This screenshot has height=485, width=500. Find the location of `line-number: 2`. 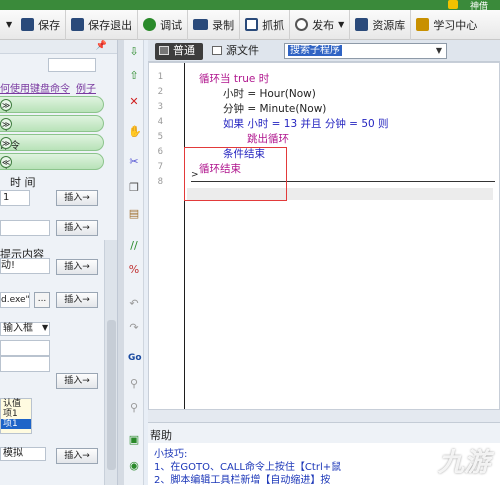

line-number: 2 is located at coordinates (160, 92).